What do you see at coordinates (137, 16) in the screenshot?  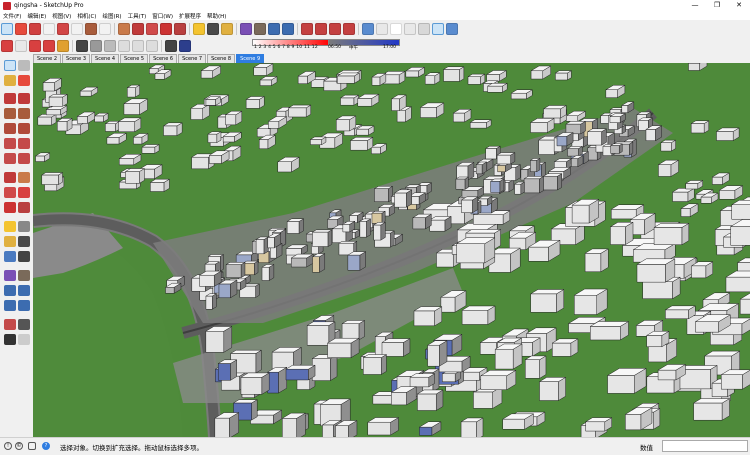 I see `menu-tools: 工具(T)` at bounding box center [137, 16].